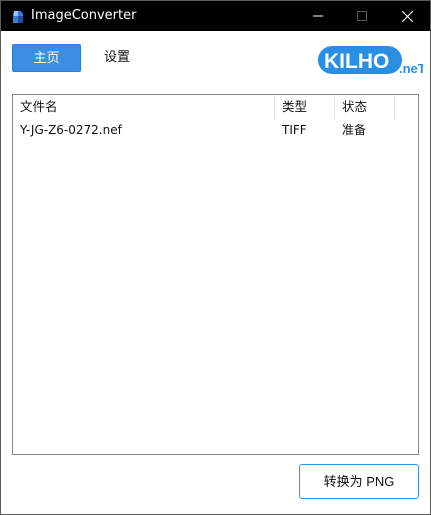 This screenshot has height=515, width=431. What do you see at coordinates (84, 15) in the screenshot?
I see `window-title: ImageConverter` at bounding box center [84, 15].